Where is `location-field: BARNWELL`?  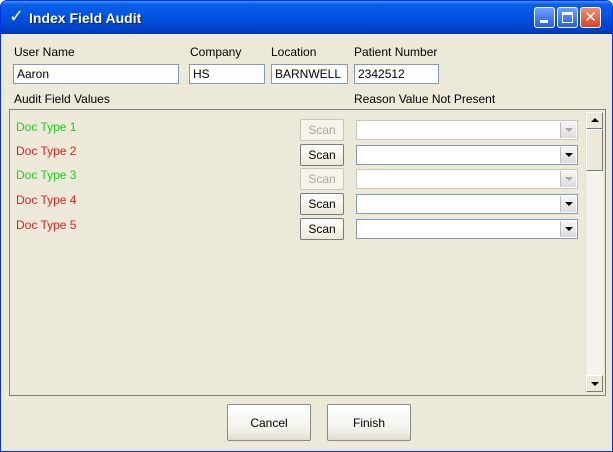
location-field: BARNWELL is located at coordinates (309, 74).